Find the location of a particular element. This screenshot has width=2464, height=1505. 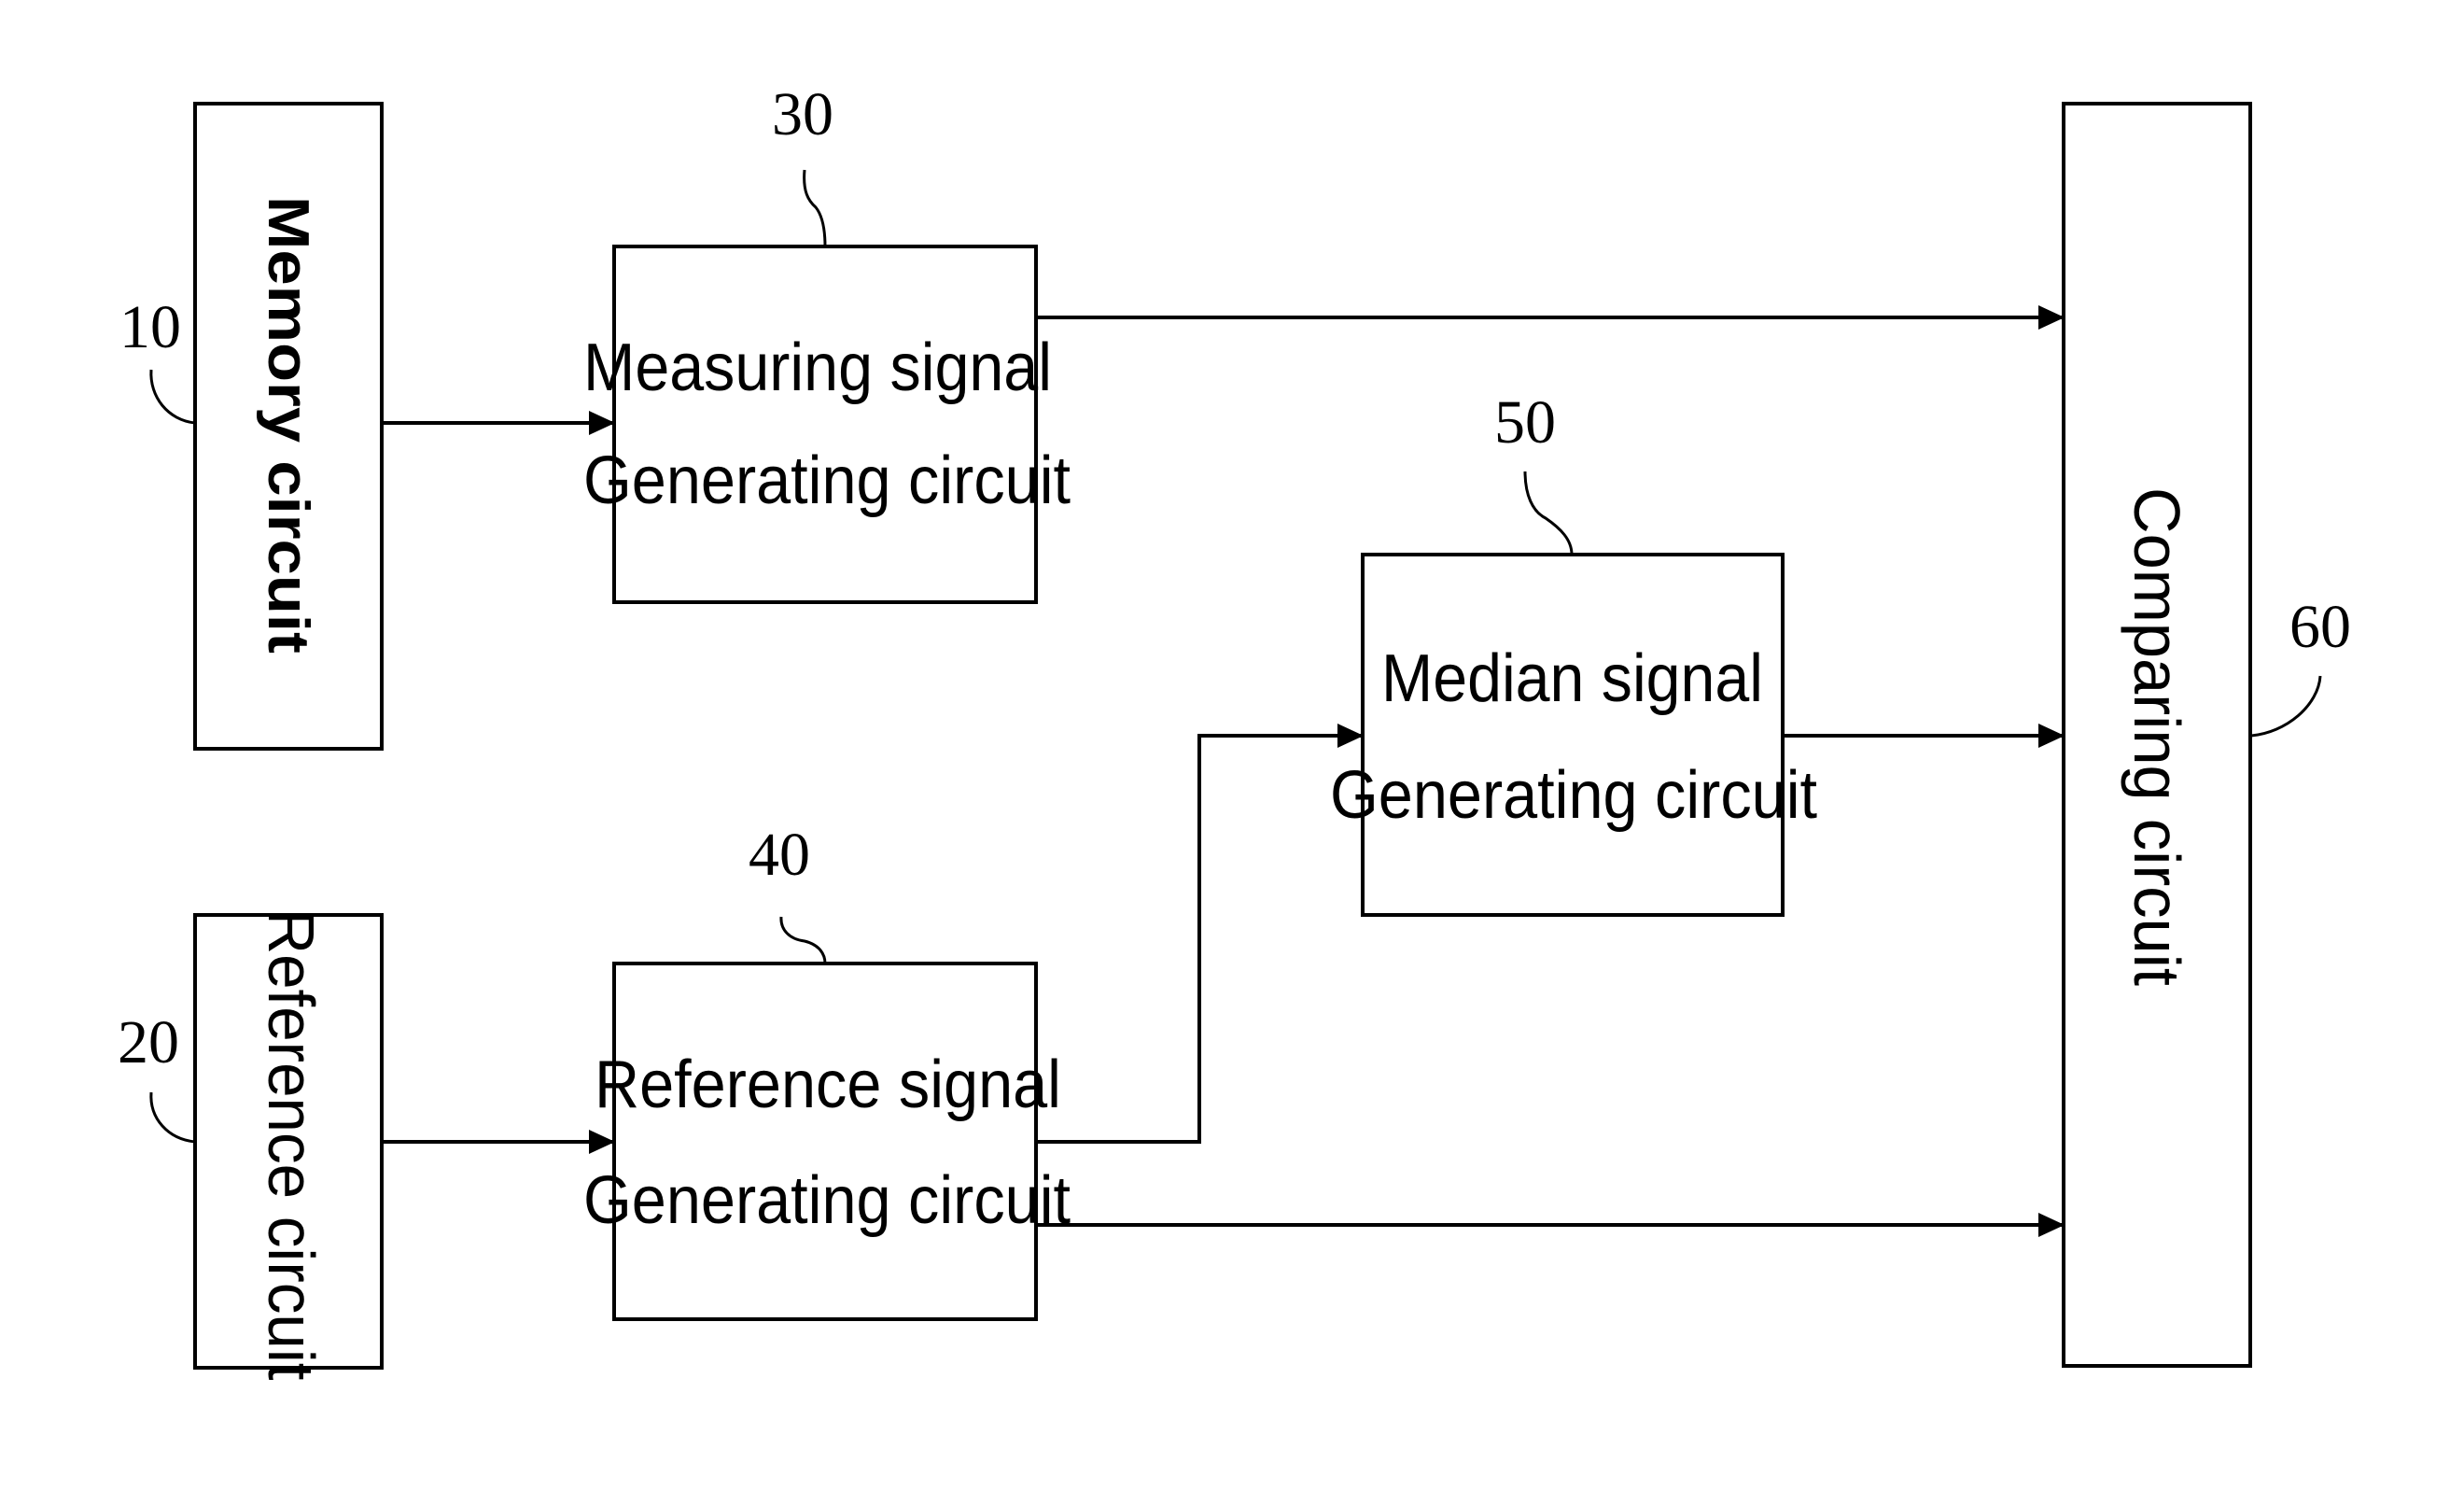

median-signal-box is located at coordinates (1573, 735).